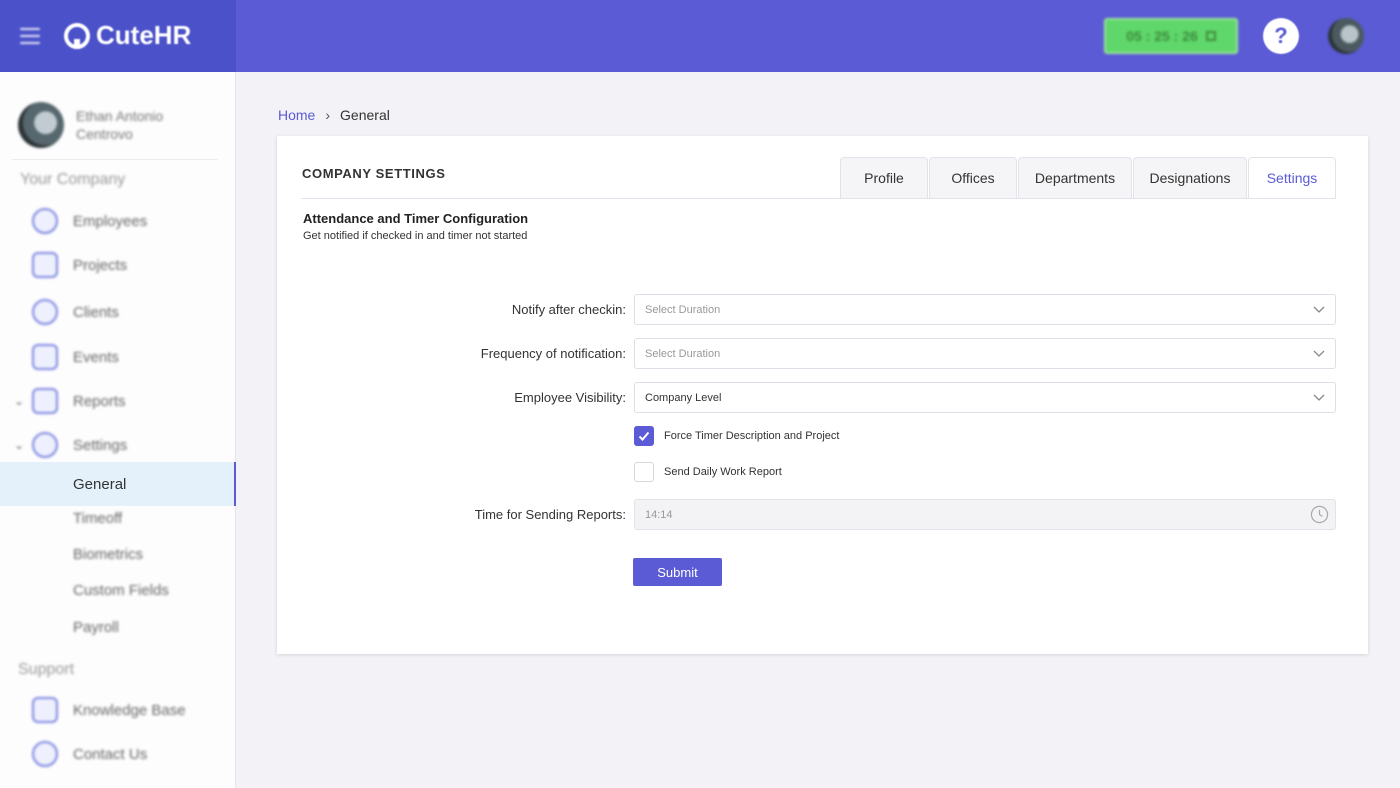  Describe the element at coordinates (700, 36) in the screenshot. I see `top-bar: CuteHR 05 : 25 : 26 ?` at that location.